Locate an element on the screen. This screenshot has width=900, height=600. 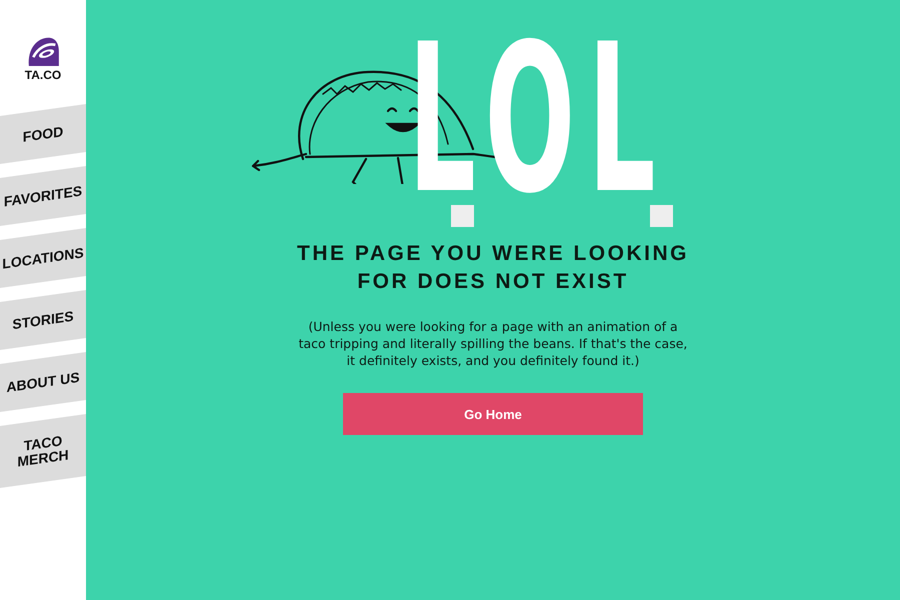
nav-link: FOOD is located at coordinates (43, 134).